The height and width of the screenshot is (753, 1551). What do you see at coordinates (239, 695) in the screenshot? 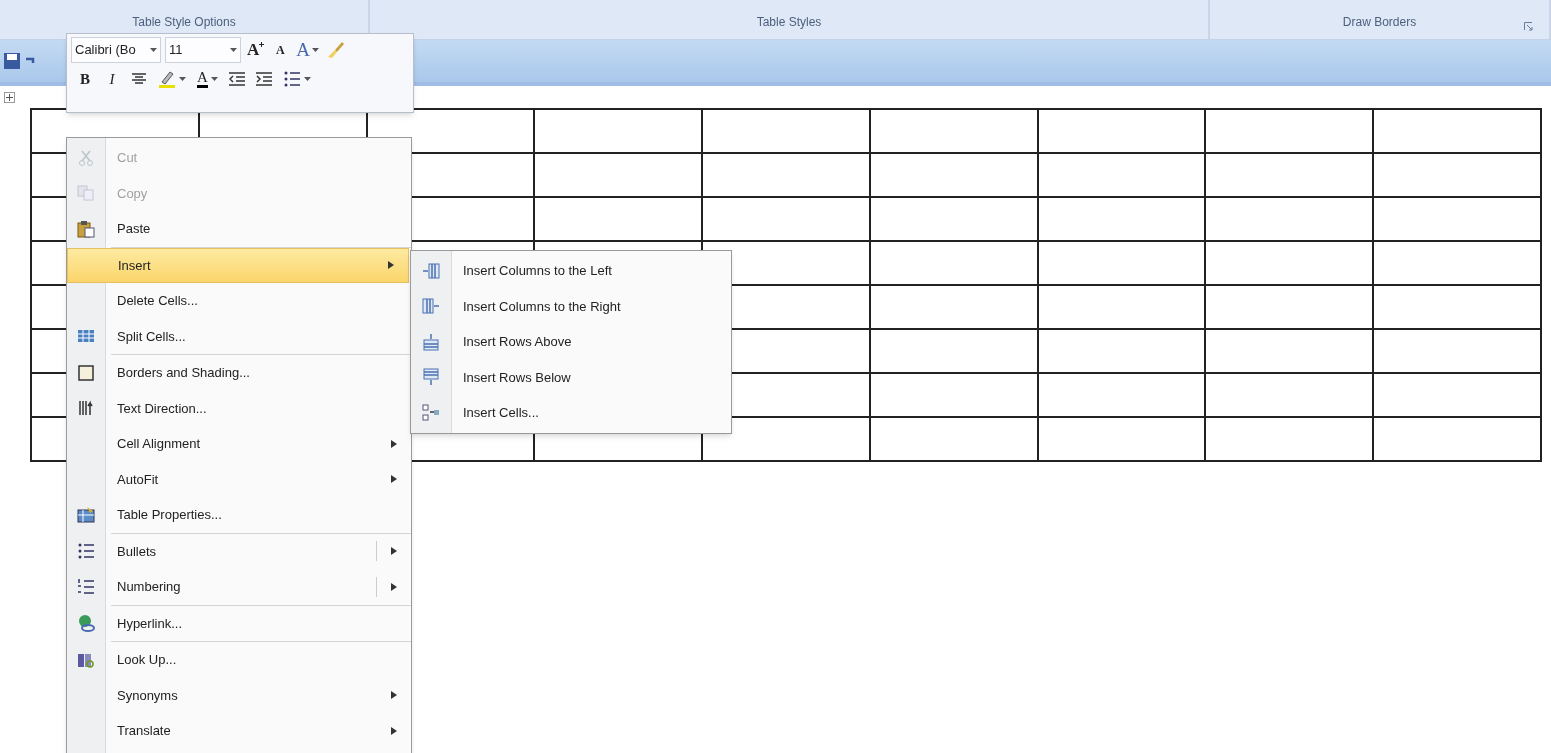
I see `menu-item: Synonyms` at bounding box center [239, 695].